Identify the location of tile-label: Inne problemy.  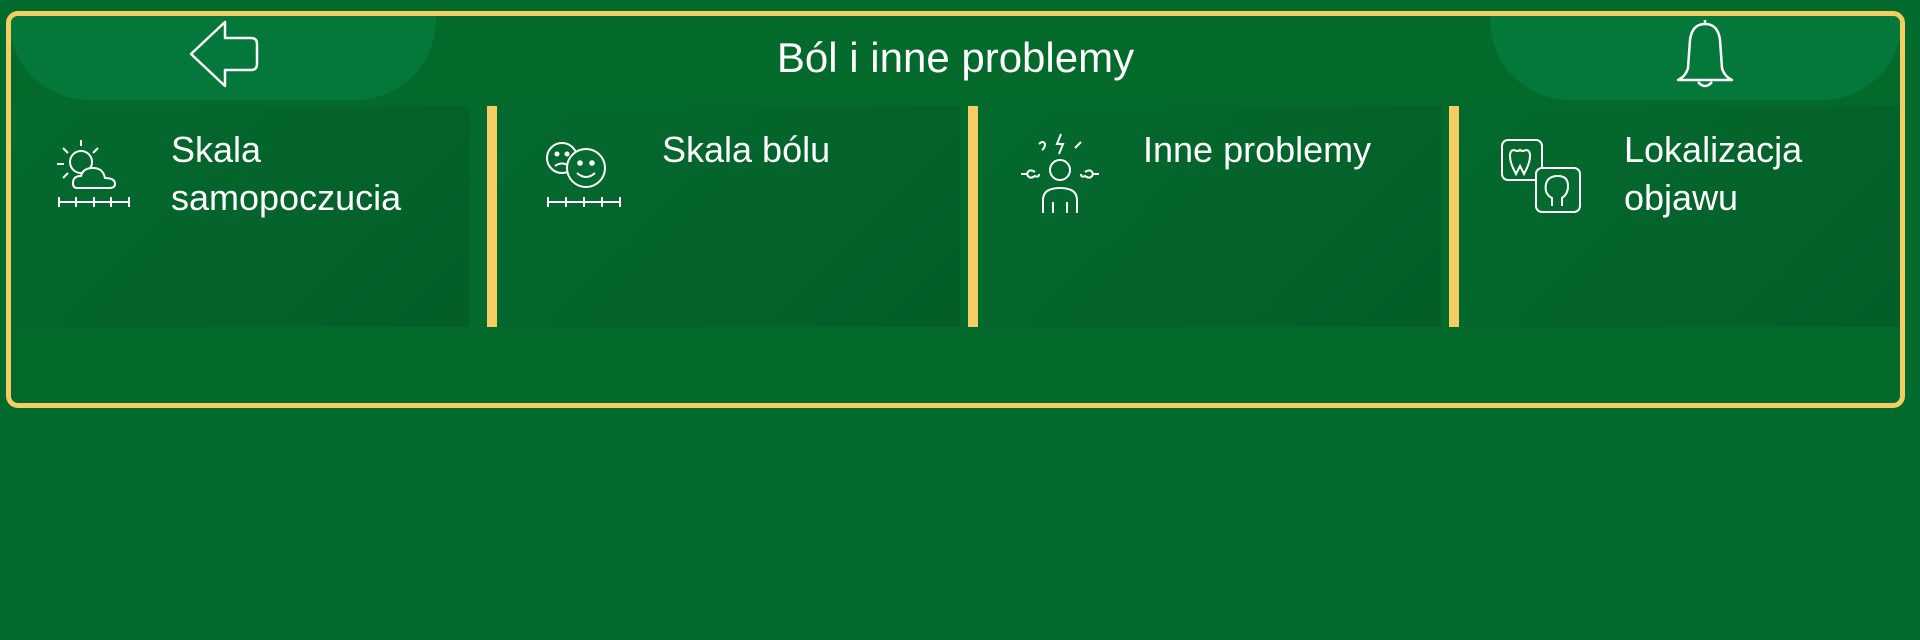
(1257, 149).